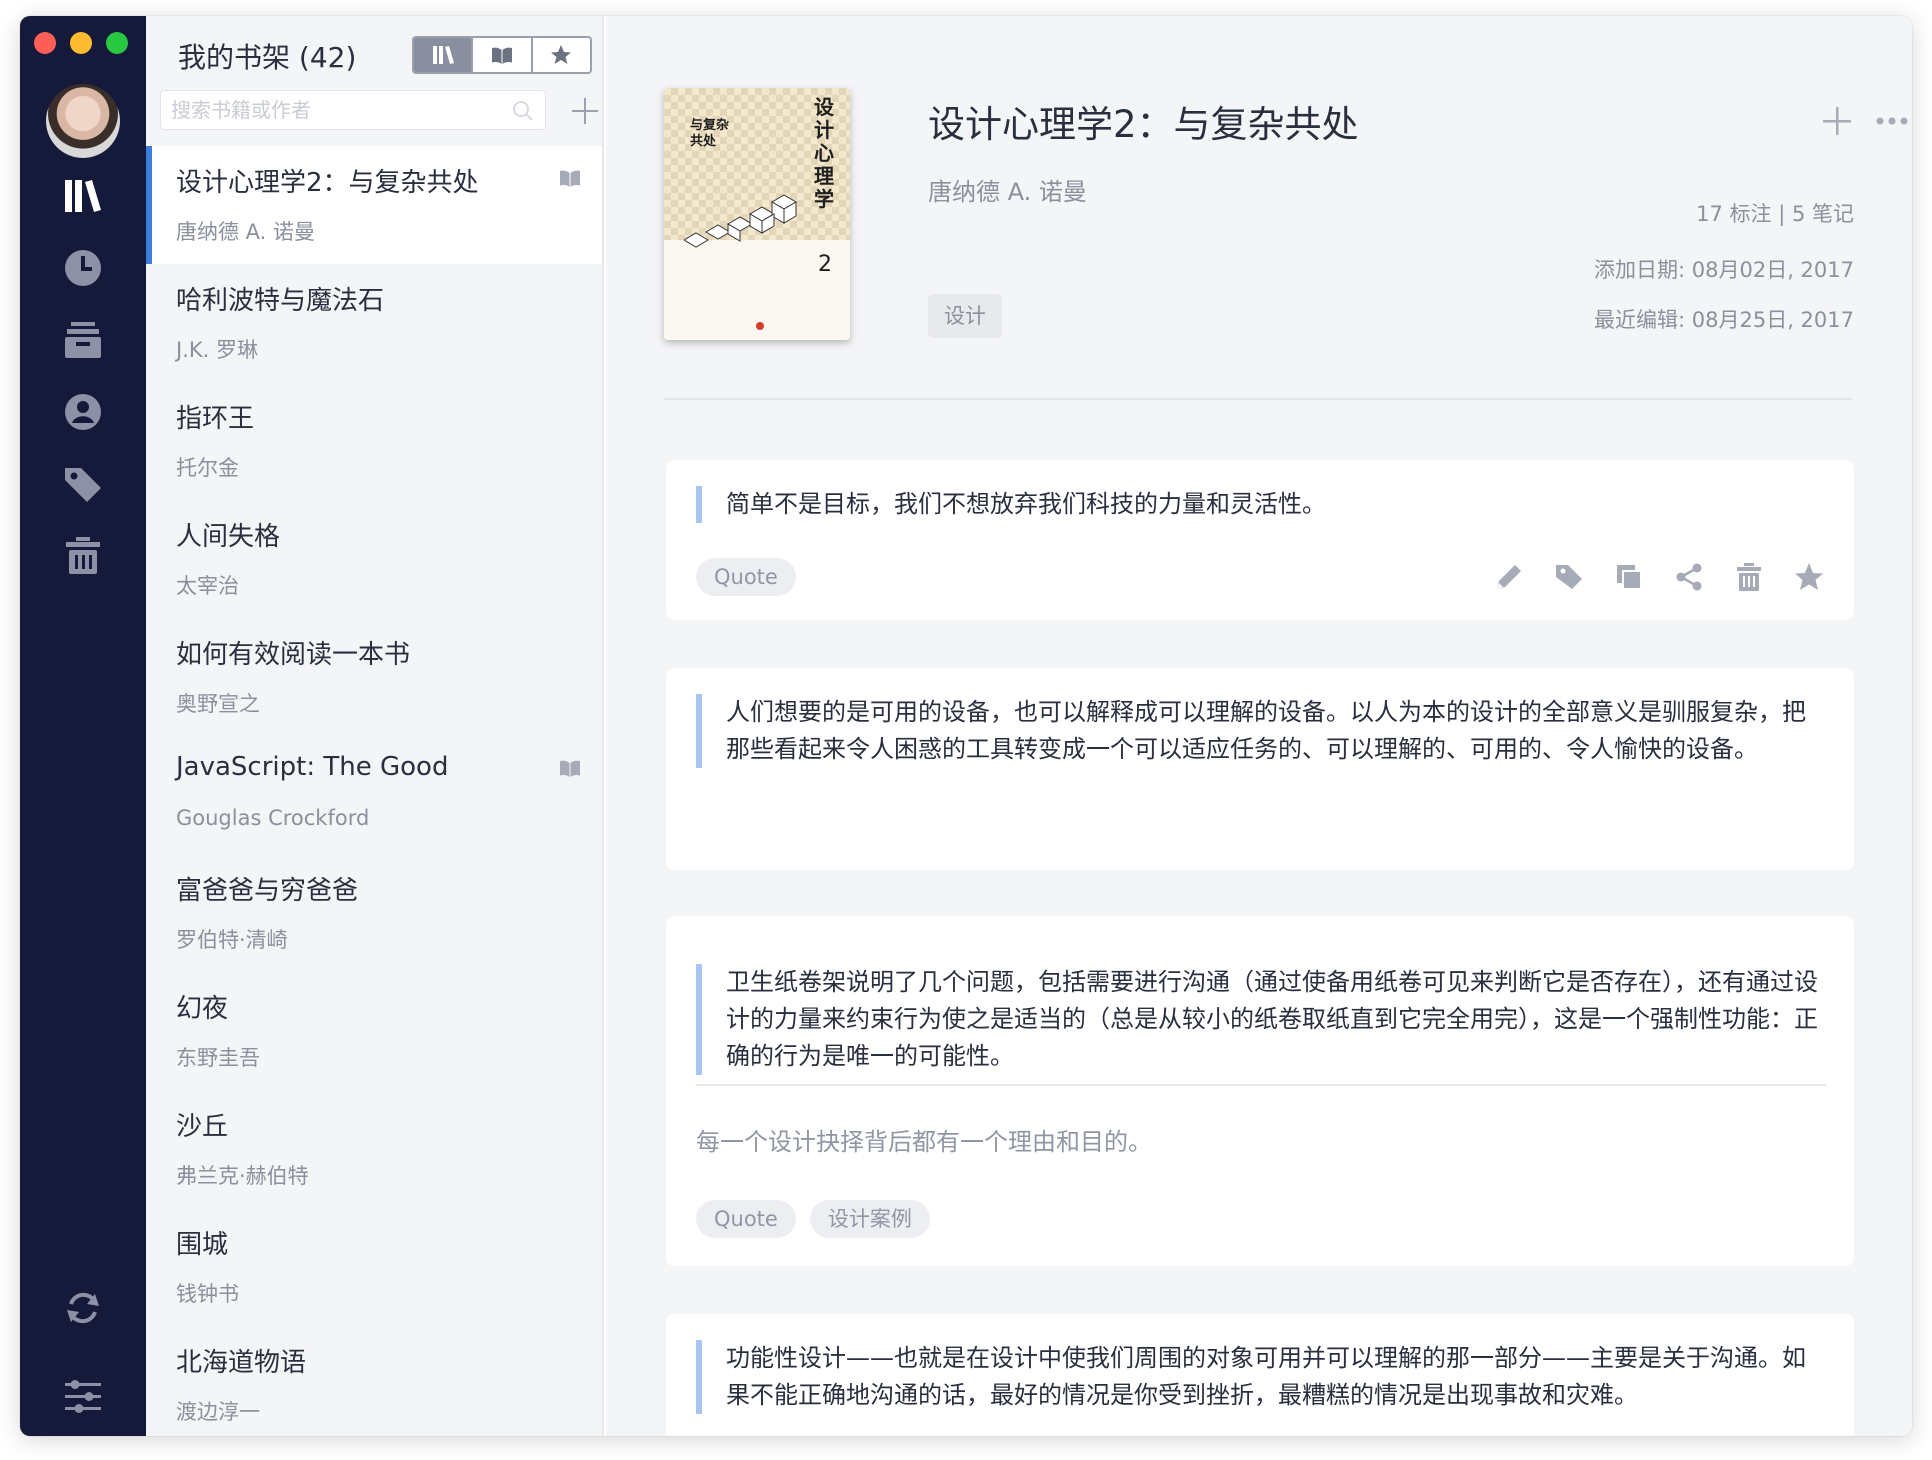  What do you see at coordinates (1261, 1085) in the screenshot?
I see `note-separator` at bounding box center [1261, 1085].